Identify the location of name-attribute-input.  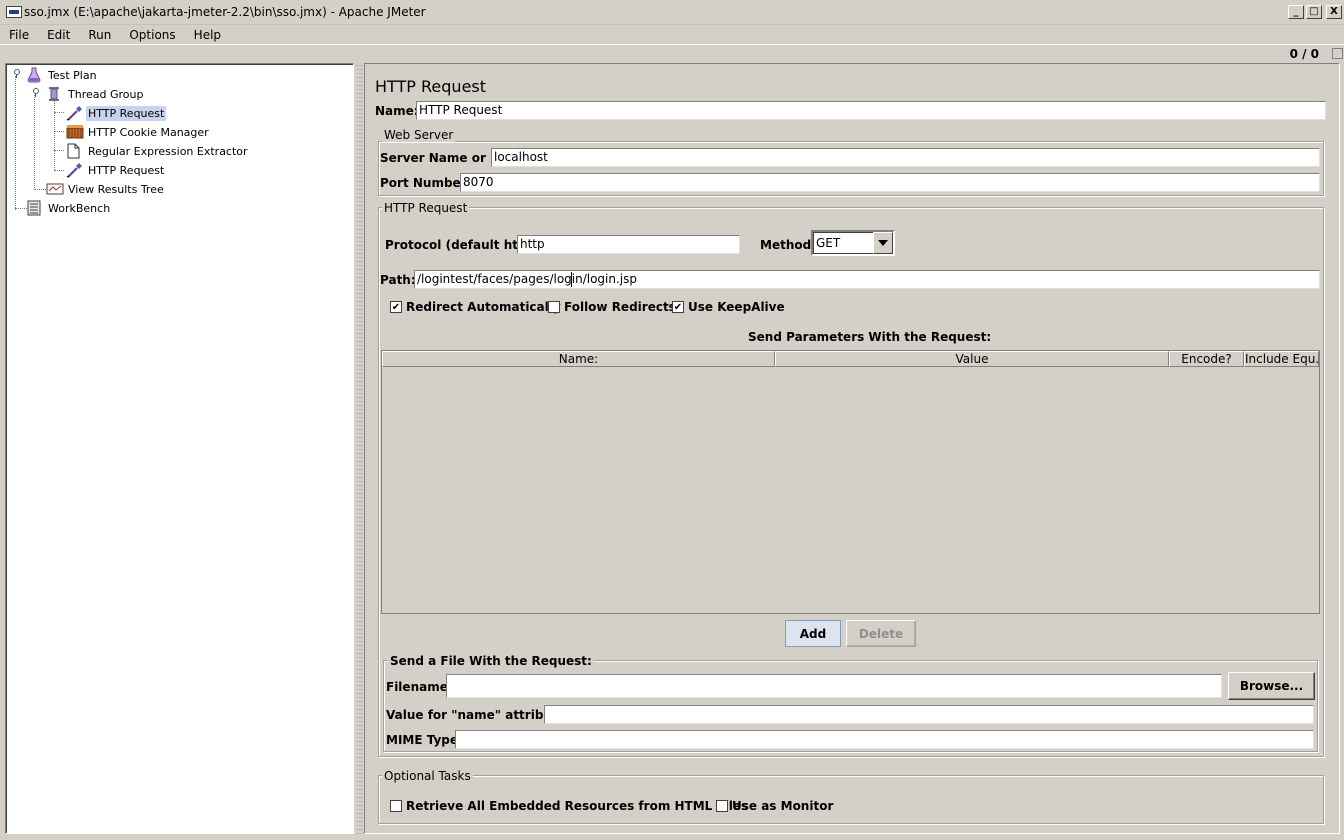
(929, 714).